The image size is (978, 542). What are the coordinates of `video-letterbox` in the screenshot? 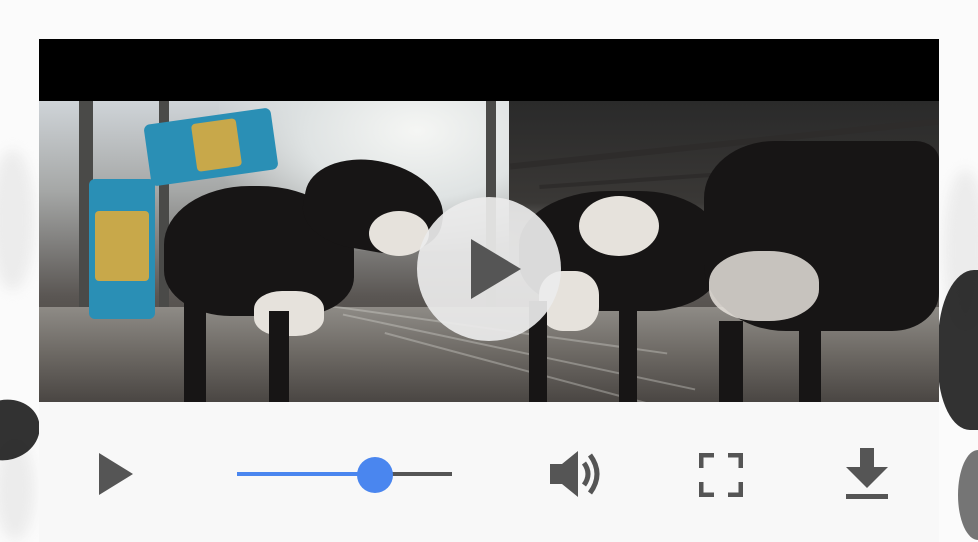 It's located at (489, 70).